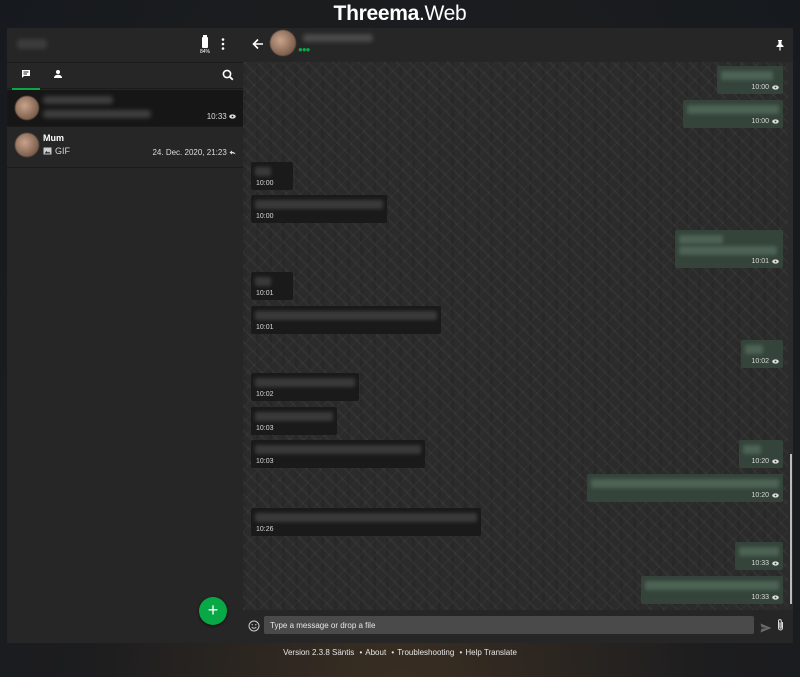 The image size is (800, 677). I want to click on message-input, so click(509, 625).